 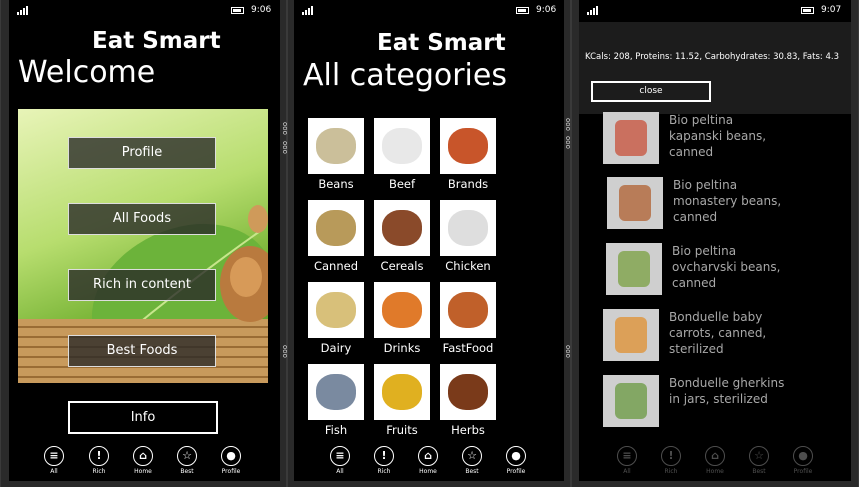 I want to click on category-tile-cereals: Cereals, so click(x=402, y=236).